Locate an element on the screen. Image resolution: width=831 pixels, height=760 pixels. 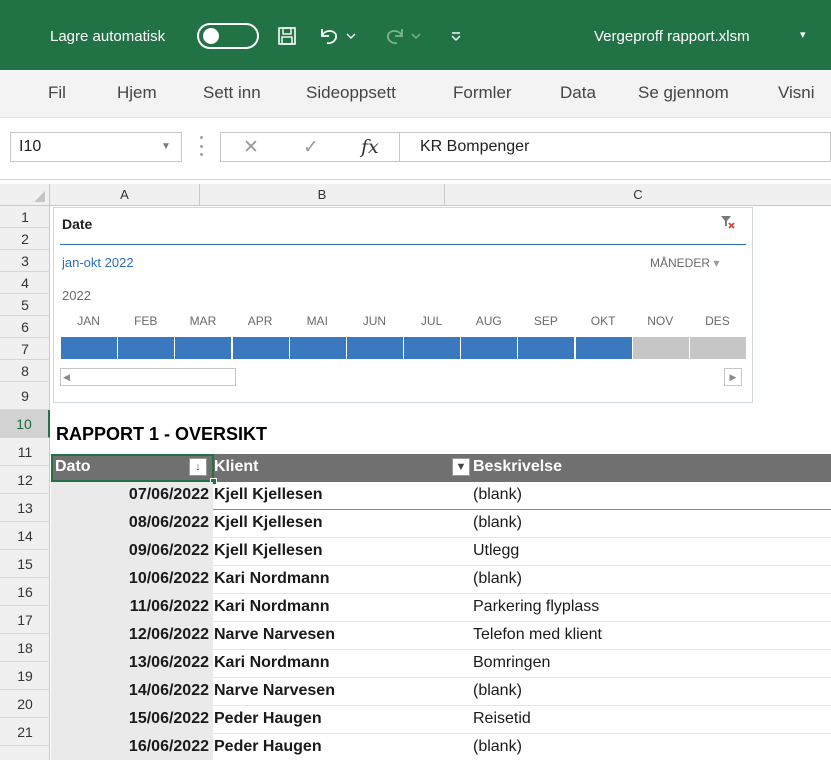
clear-filter-icon is located at coordinates (728, 222).